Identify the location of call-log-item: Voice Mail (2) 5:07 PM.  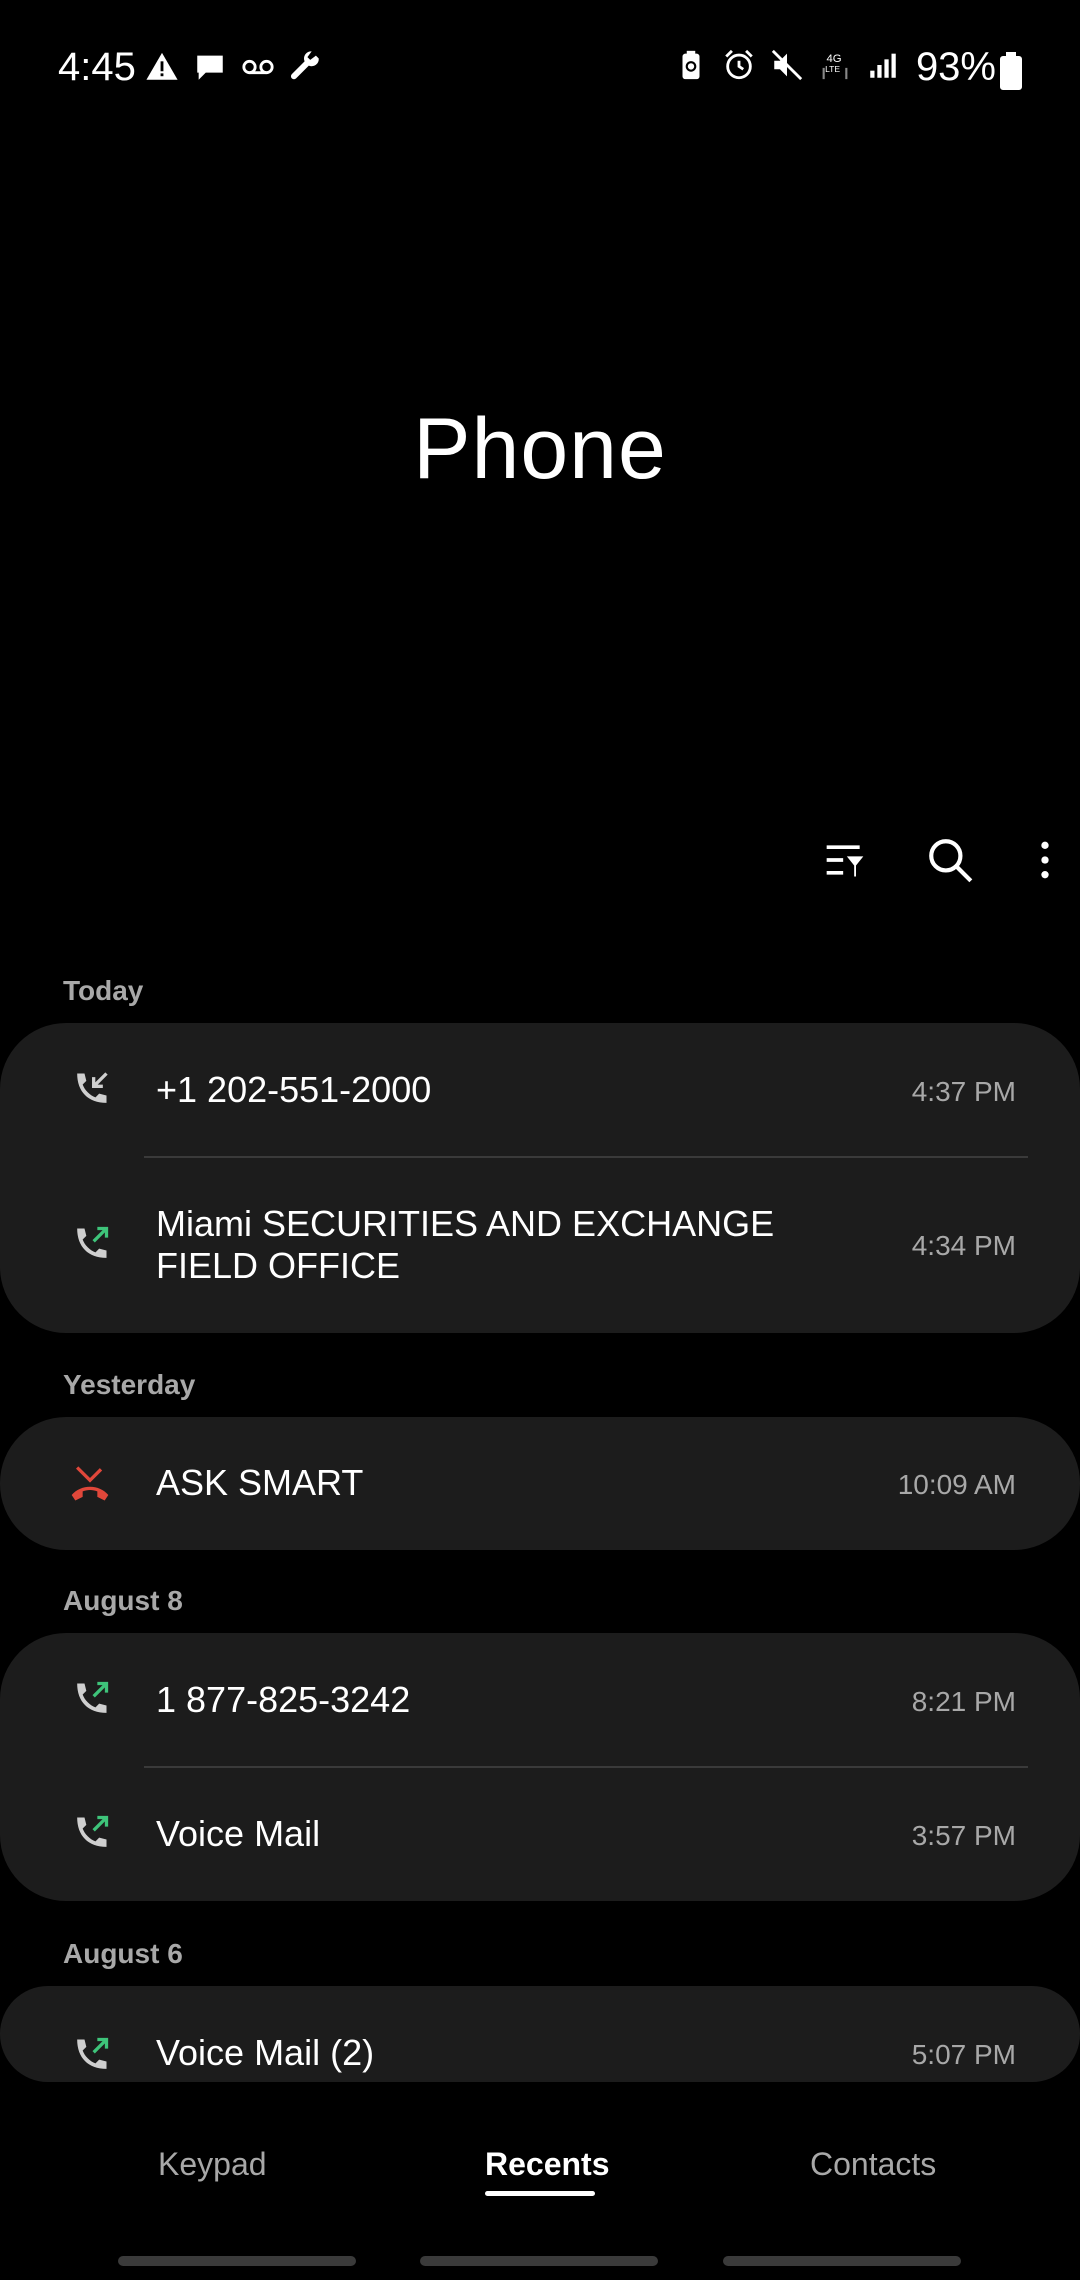
(540, 2034).